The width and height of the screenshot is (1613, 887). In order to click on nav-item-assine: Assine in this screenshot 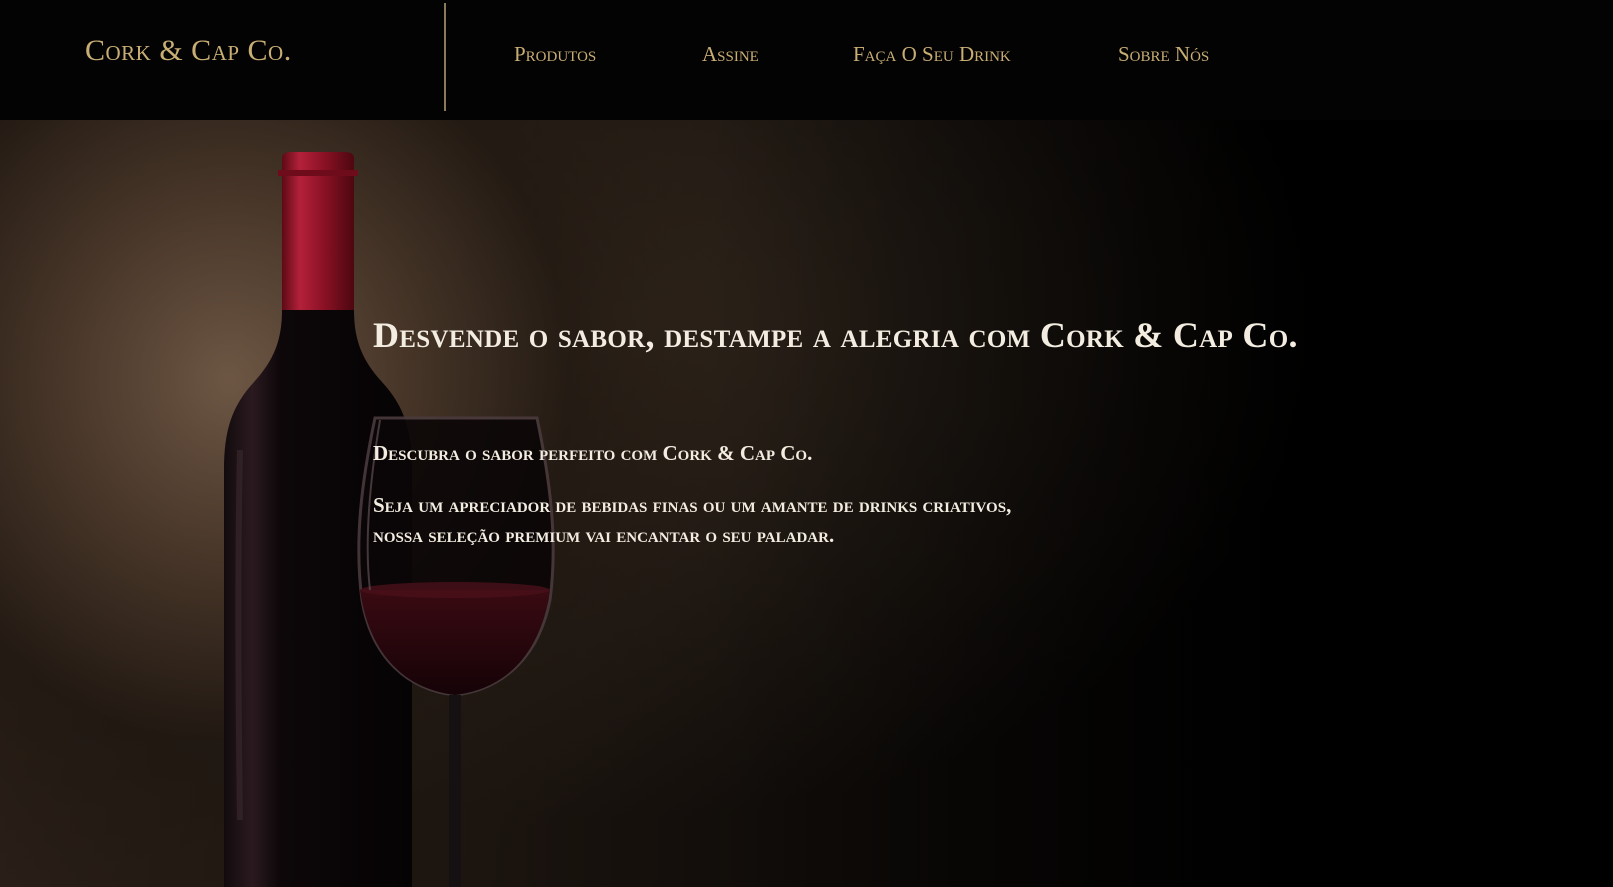, I will do `click(730, 54)`.